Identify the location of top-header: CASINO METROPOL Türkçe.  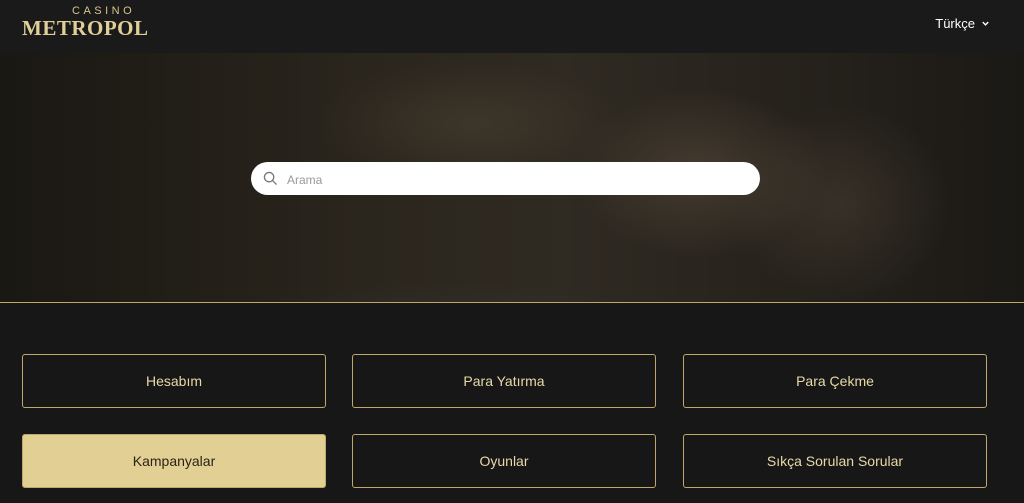
(512, 26).